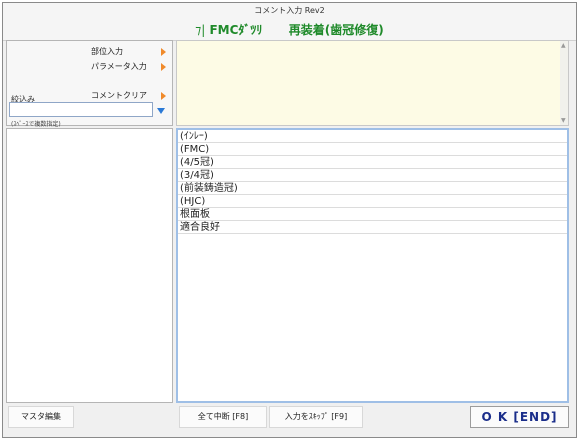 The image size is (581, 441). What do you see at coordinates (563, 120) in the screenshot?
I see `scroll-down-icon: ▼` at bounding box center [563, 120].